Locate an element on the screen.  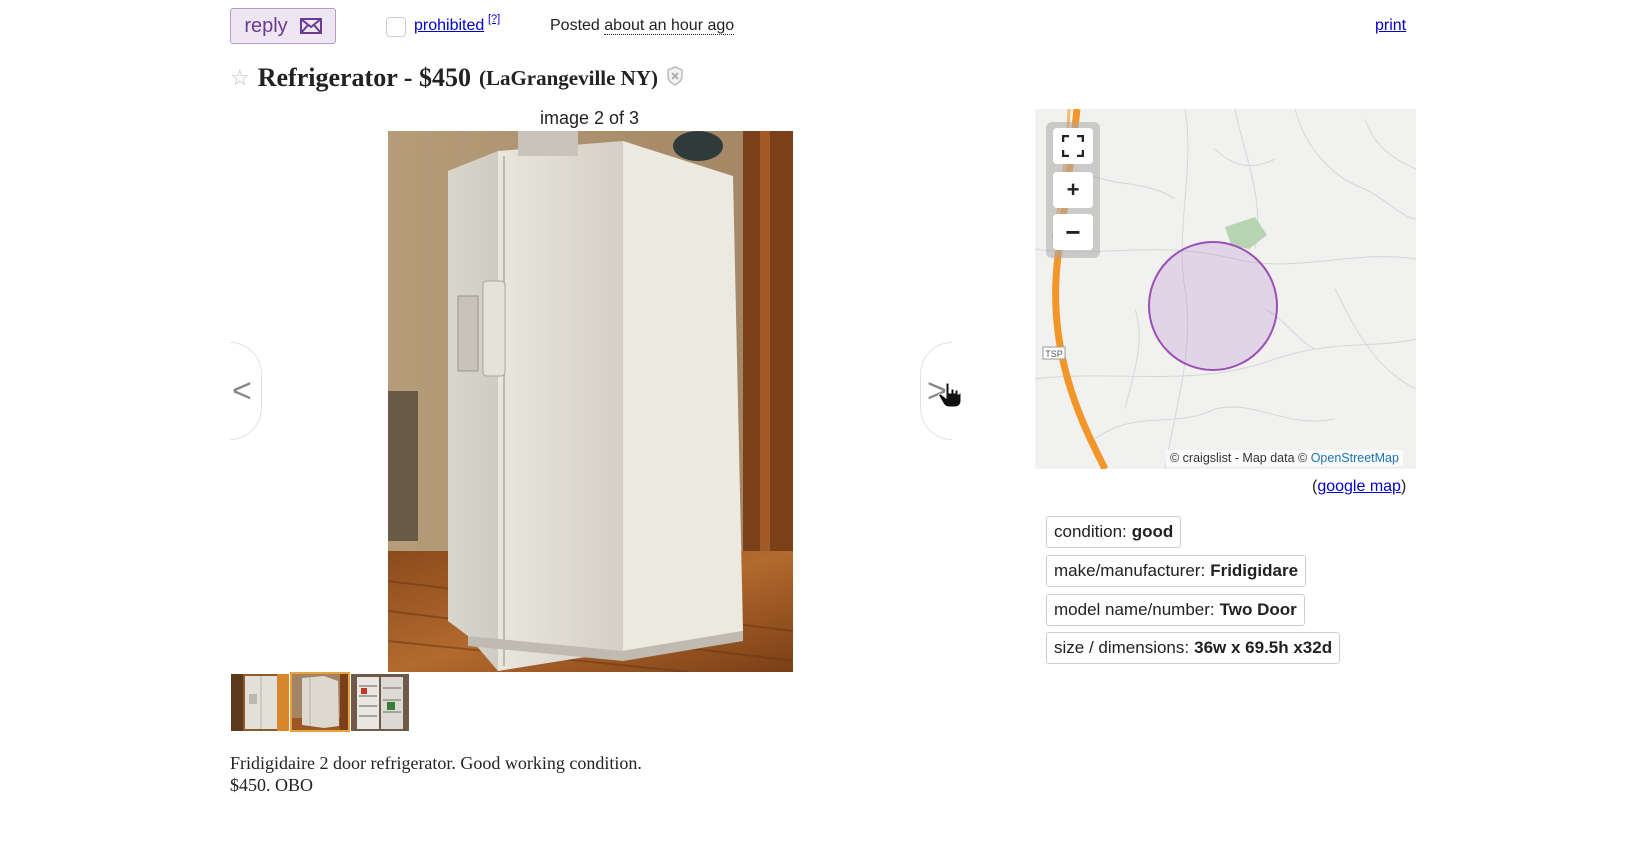
prohibited-checkbox is located at coordinates (396, 27).